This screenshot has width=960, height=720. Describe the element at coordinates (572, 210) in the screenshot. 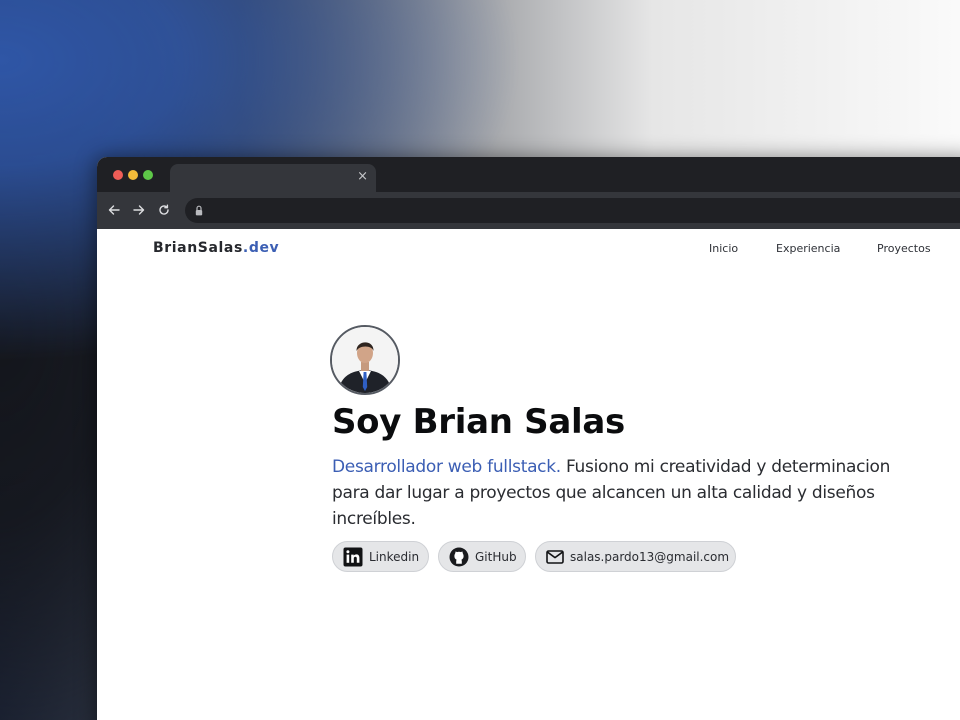

I see `address-bar` at that location.